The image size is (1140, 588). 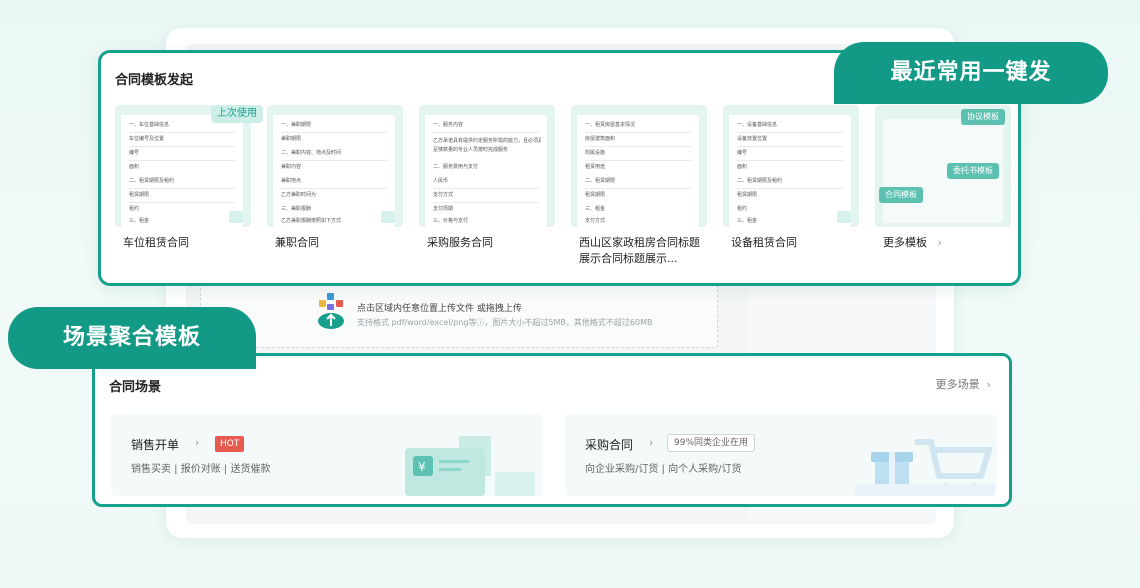 What do you see at coordinates (971, 73) in the screenshot?
I see `recent-quick-send-banner: 最近常用一键发` at bounding box center [971, 73].